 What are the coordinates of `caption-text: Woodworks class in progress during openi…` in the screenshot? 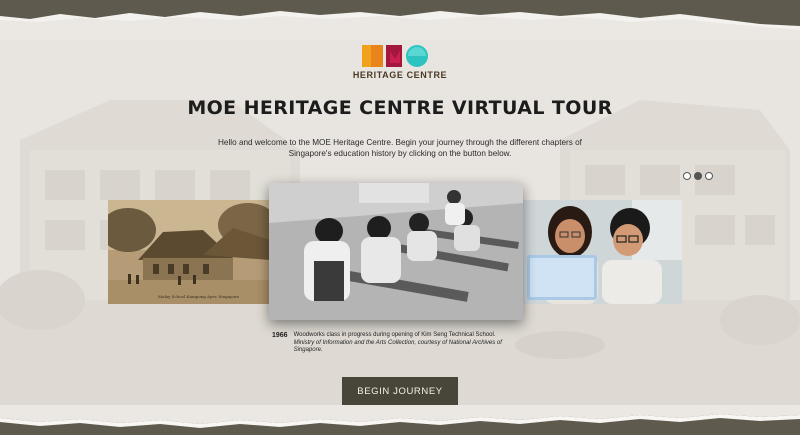 It's located at (408, 343).